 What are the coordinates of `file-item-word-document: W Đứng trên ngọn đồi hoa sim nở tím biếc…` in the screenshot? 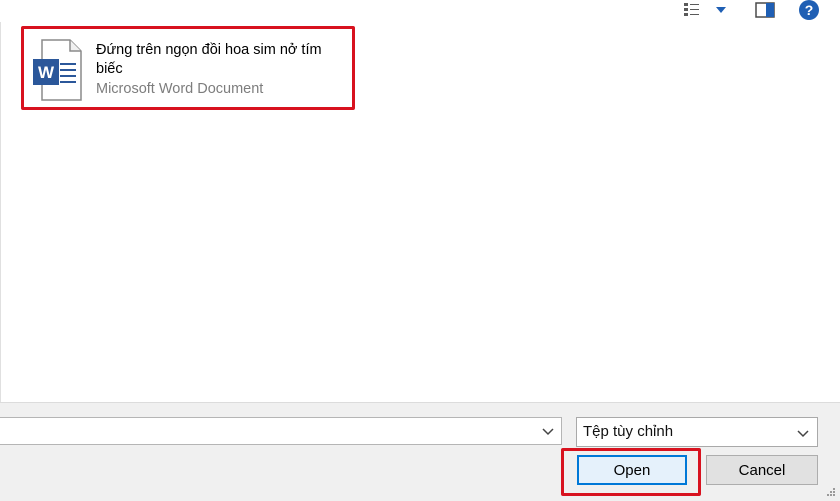 It's located at (188, 68).